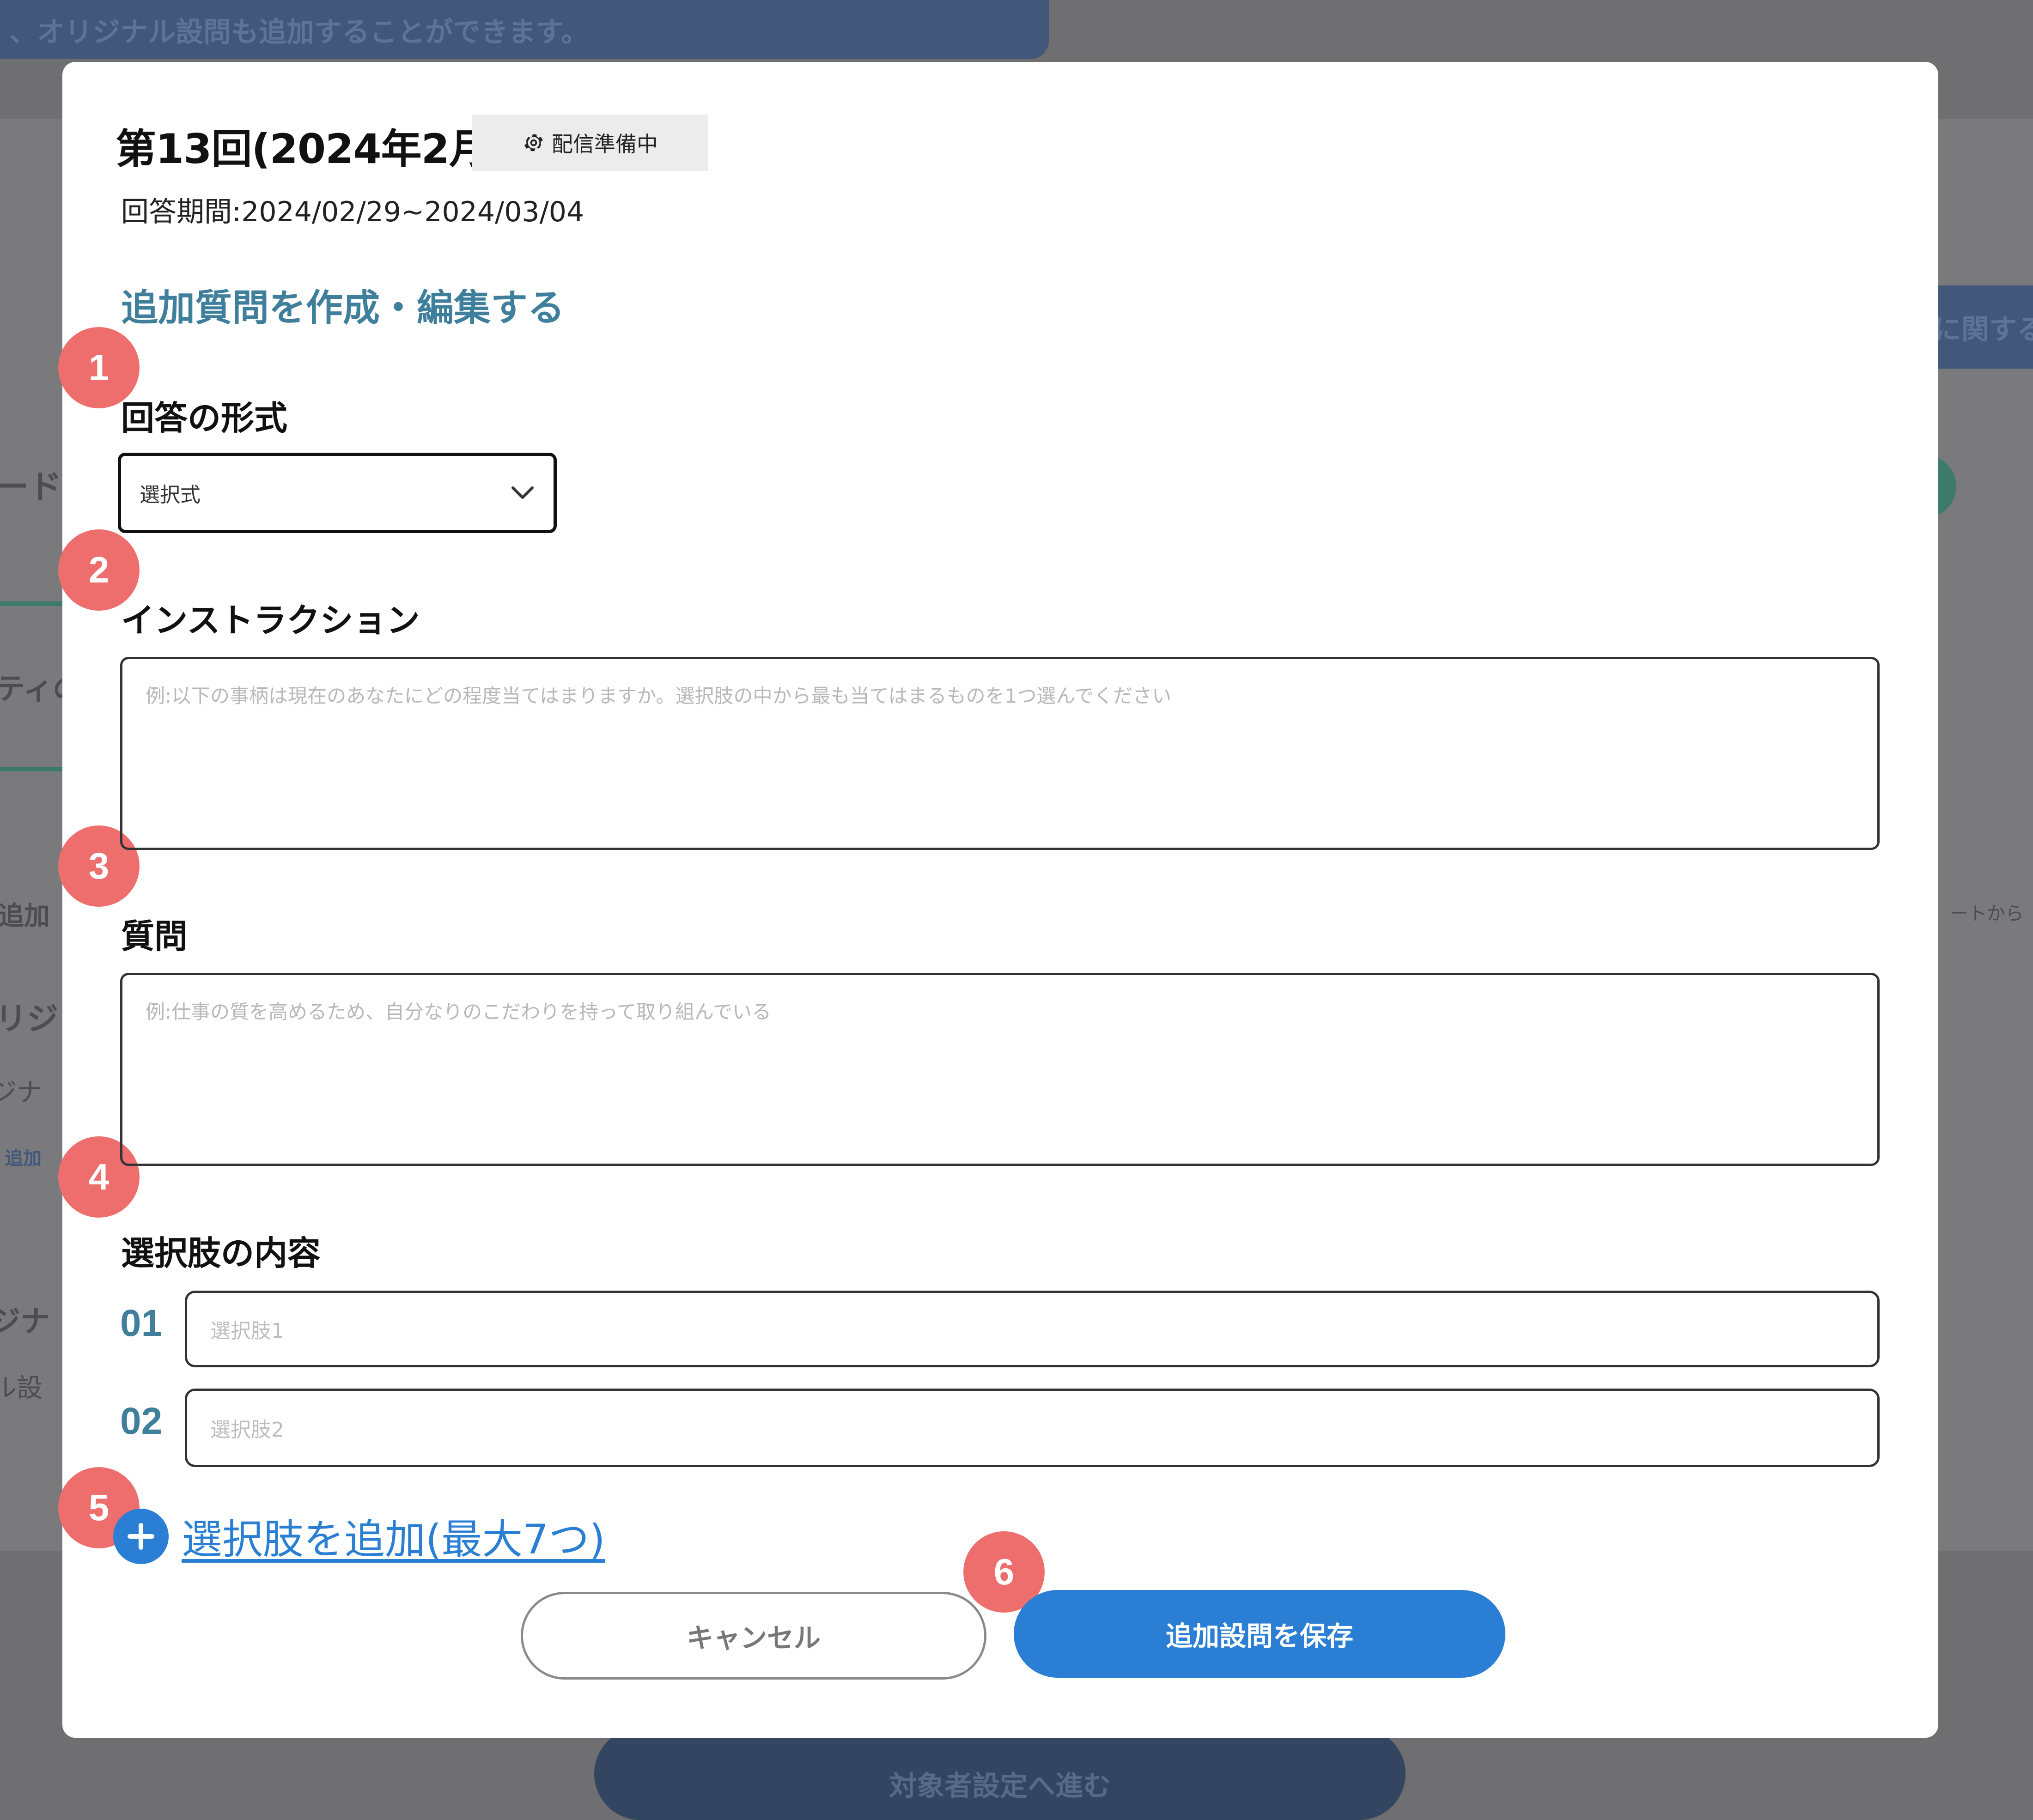 This screenshot has width=2033, height=1820. Describe the element at coordinates (343, 307) in the screenshot. I see `section-heading: 追加質問を作成・編集する` at that location.